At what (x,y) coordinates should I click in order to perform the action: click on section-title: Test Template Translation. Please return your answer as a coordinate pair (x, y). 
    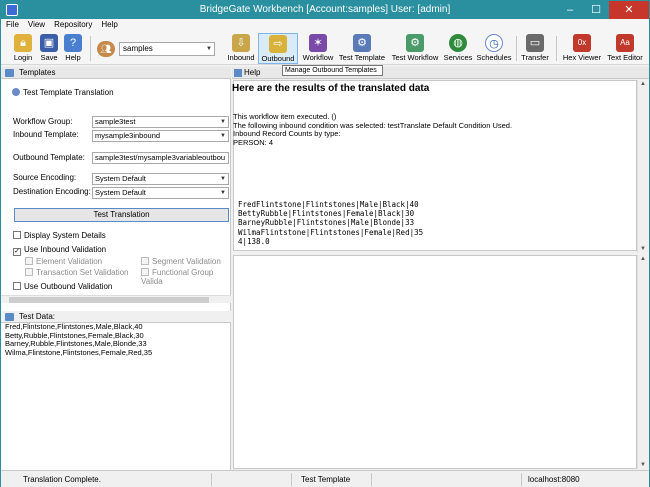
    Looking at the image, I should click on (63, 92).